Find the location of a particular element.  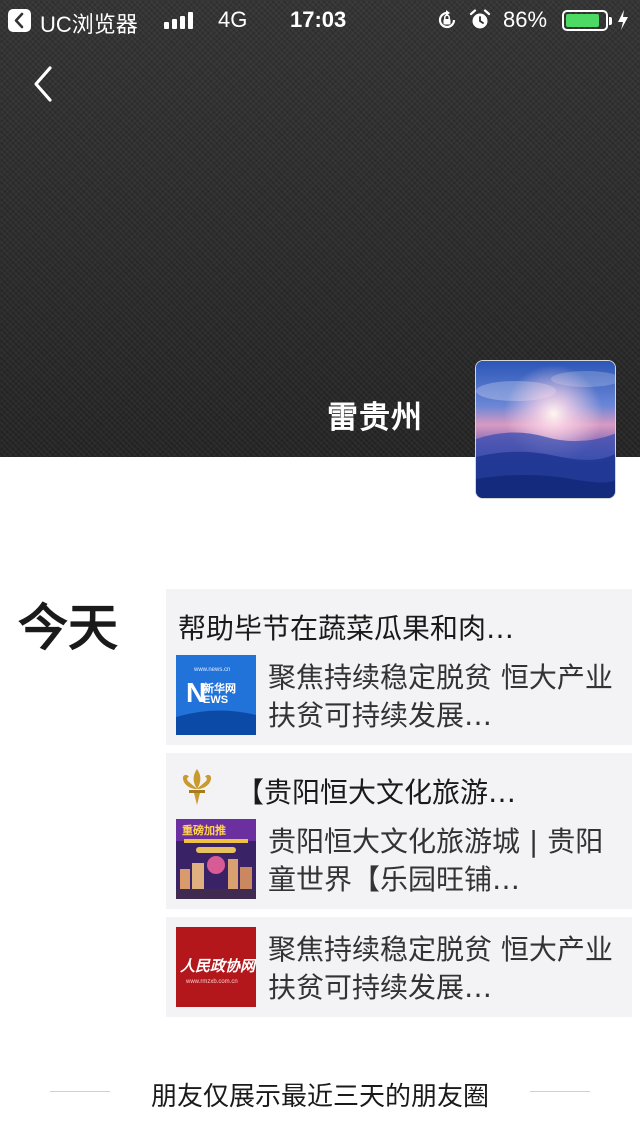

back-app-label: UC浏览器 is located at coordinates (89, 23).